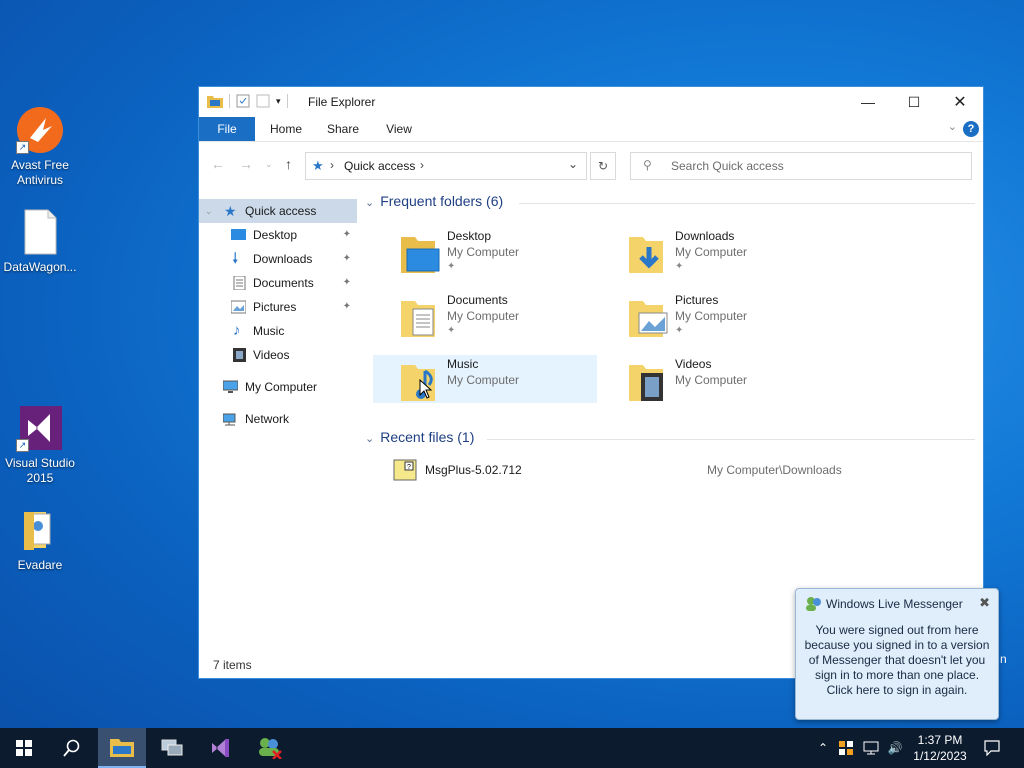 The width and height of the screenshot is (1024, 768). Describe the element at coordinates (227, 129) in the screenshot. I see `tab-file: File` at that location.